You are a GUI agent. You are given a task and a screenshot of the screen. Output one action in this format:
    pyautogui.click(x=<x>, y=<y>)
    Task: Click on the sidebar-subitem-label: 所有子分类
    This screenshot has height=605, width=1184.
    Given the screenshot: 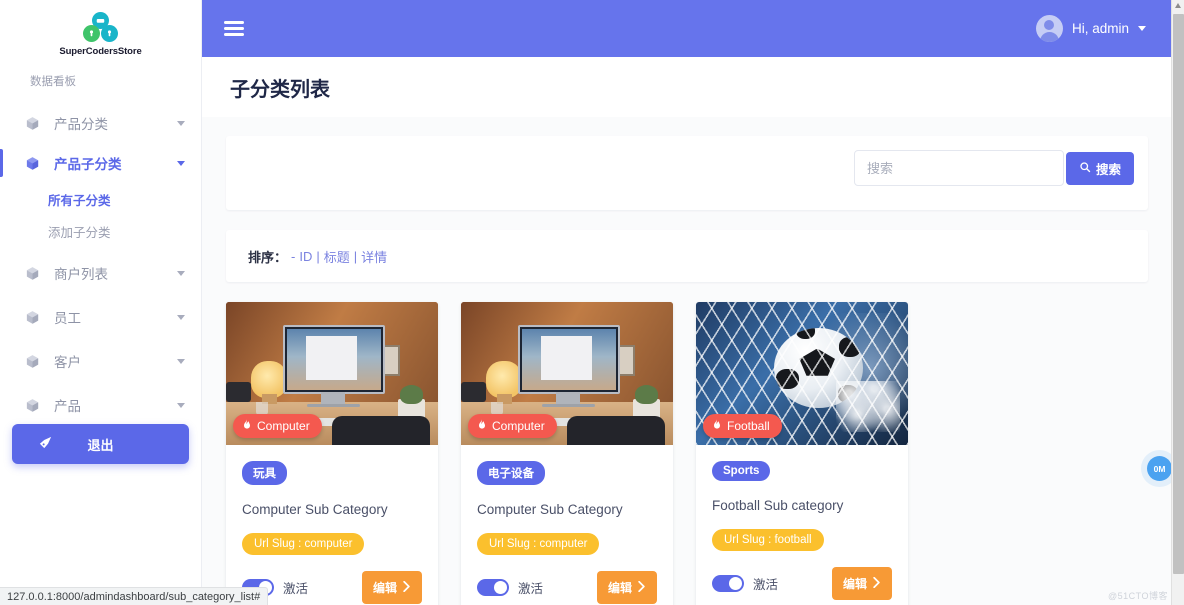 What is the action you would take?
    pyautogui.click(x=79, y=200)
    